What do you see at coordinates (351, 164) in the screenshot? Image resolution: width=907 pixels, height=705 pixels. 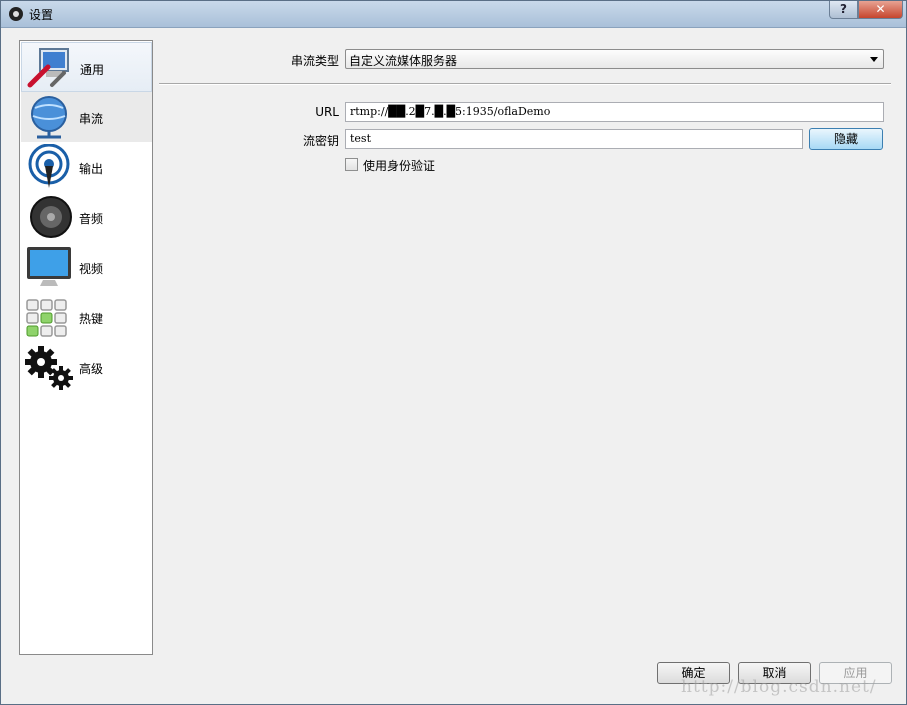 I see `use-auth-checkbox` at bounding box center [351, 164].